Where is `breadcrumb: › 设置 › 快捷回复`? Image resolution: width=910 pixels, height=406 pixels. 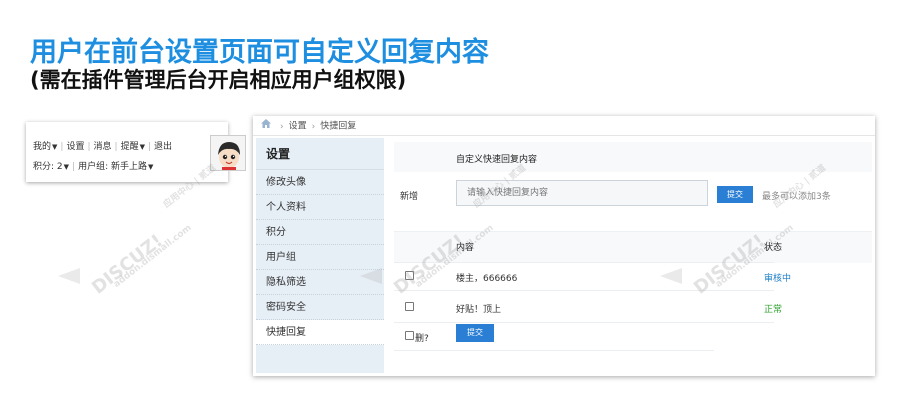 breadcrumb: › 设置 › 快捷回复 is located at coordinates (564, 126).